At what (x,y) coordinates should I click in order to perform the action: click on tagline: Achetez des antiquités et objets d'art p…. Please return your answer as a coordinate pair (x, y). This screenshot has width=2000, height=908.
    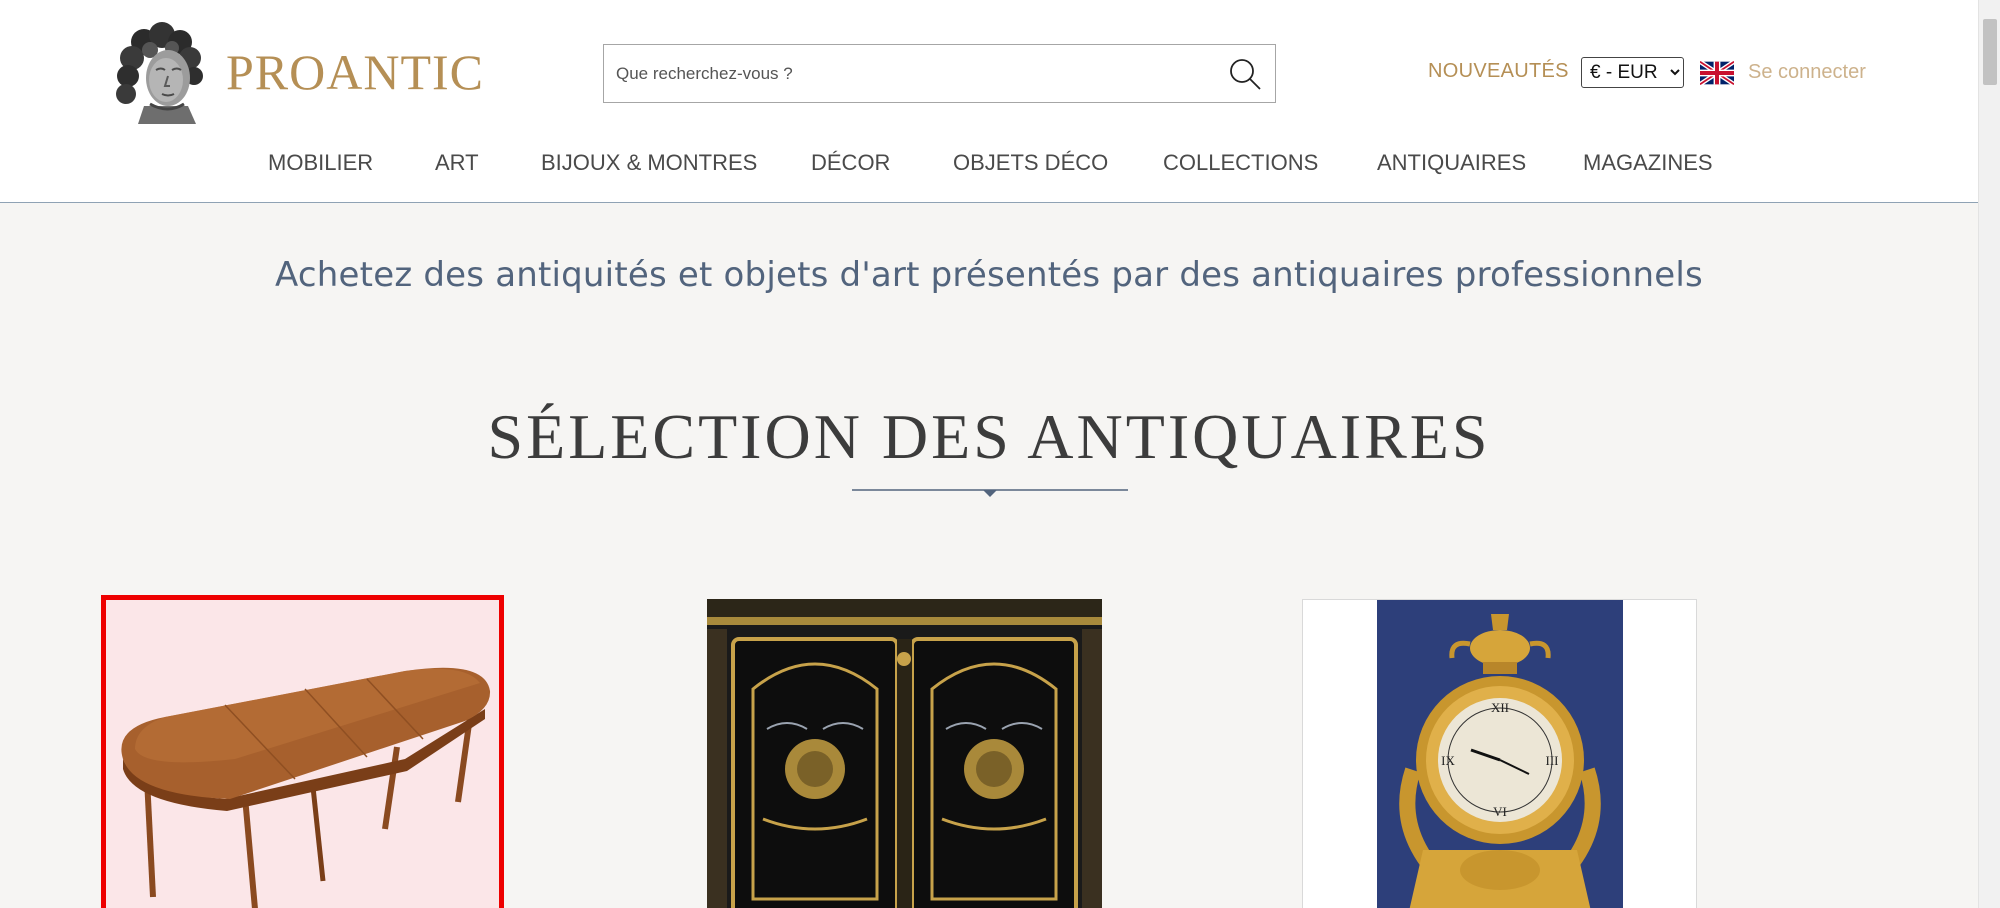
    Looking at the image, I should click on (989, 275).